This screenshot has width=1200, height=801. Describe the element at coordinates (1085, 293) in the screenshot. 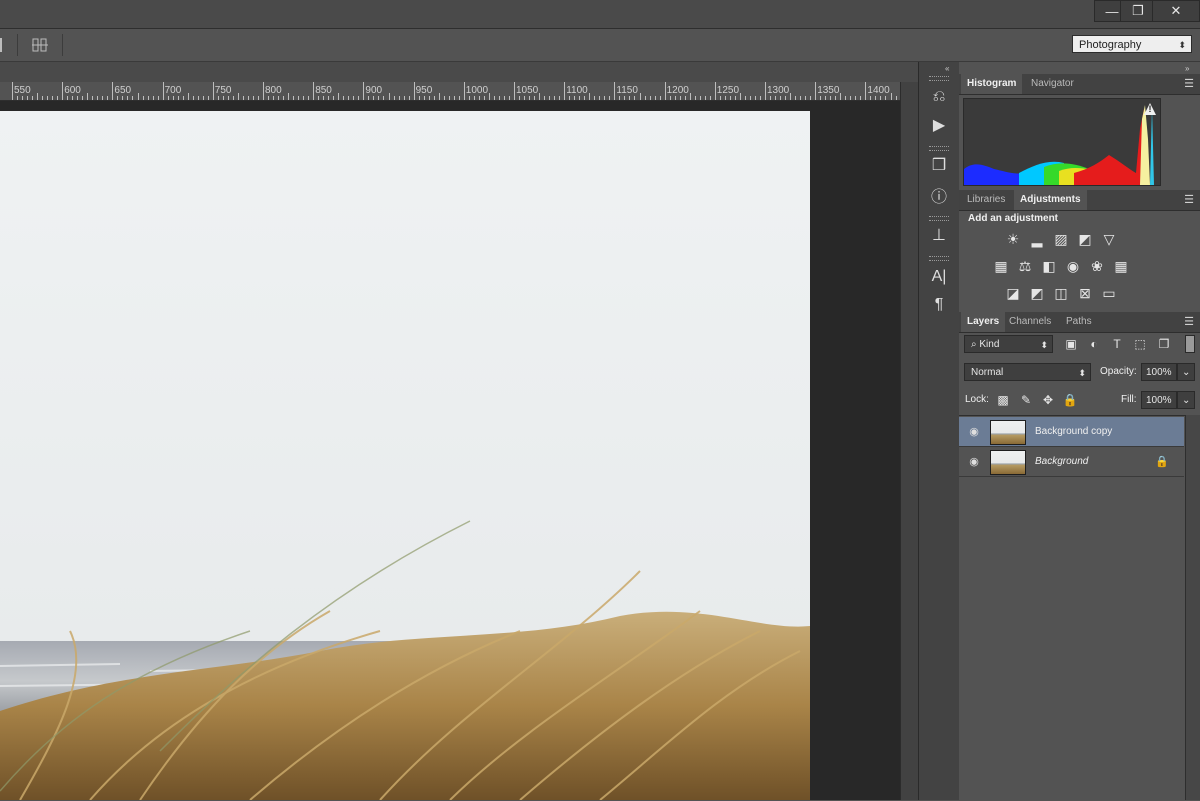

I see `selective-color-icon: ⊠` at that location.